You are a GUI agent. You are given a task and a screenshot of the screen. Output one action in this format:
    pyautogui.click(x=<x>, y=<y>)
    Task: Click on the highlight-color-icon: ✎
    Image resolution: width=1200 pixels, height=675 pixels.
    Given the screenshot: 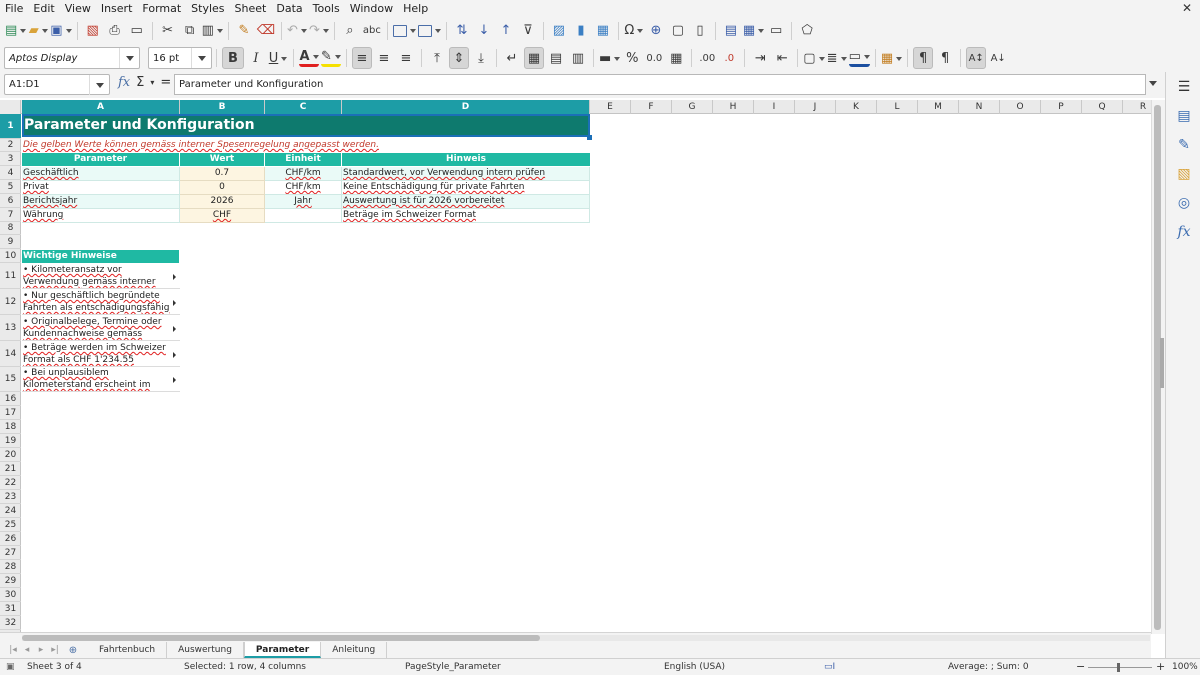 What is the action you would take?
    pyautogui.click(x=331, y=58)
    